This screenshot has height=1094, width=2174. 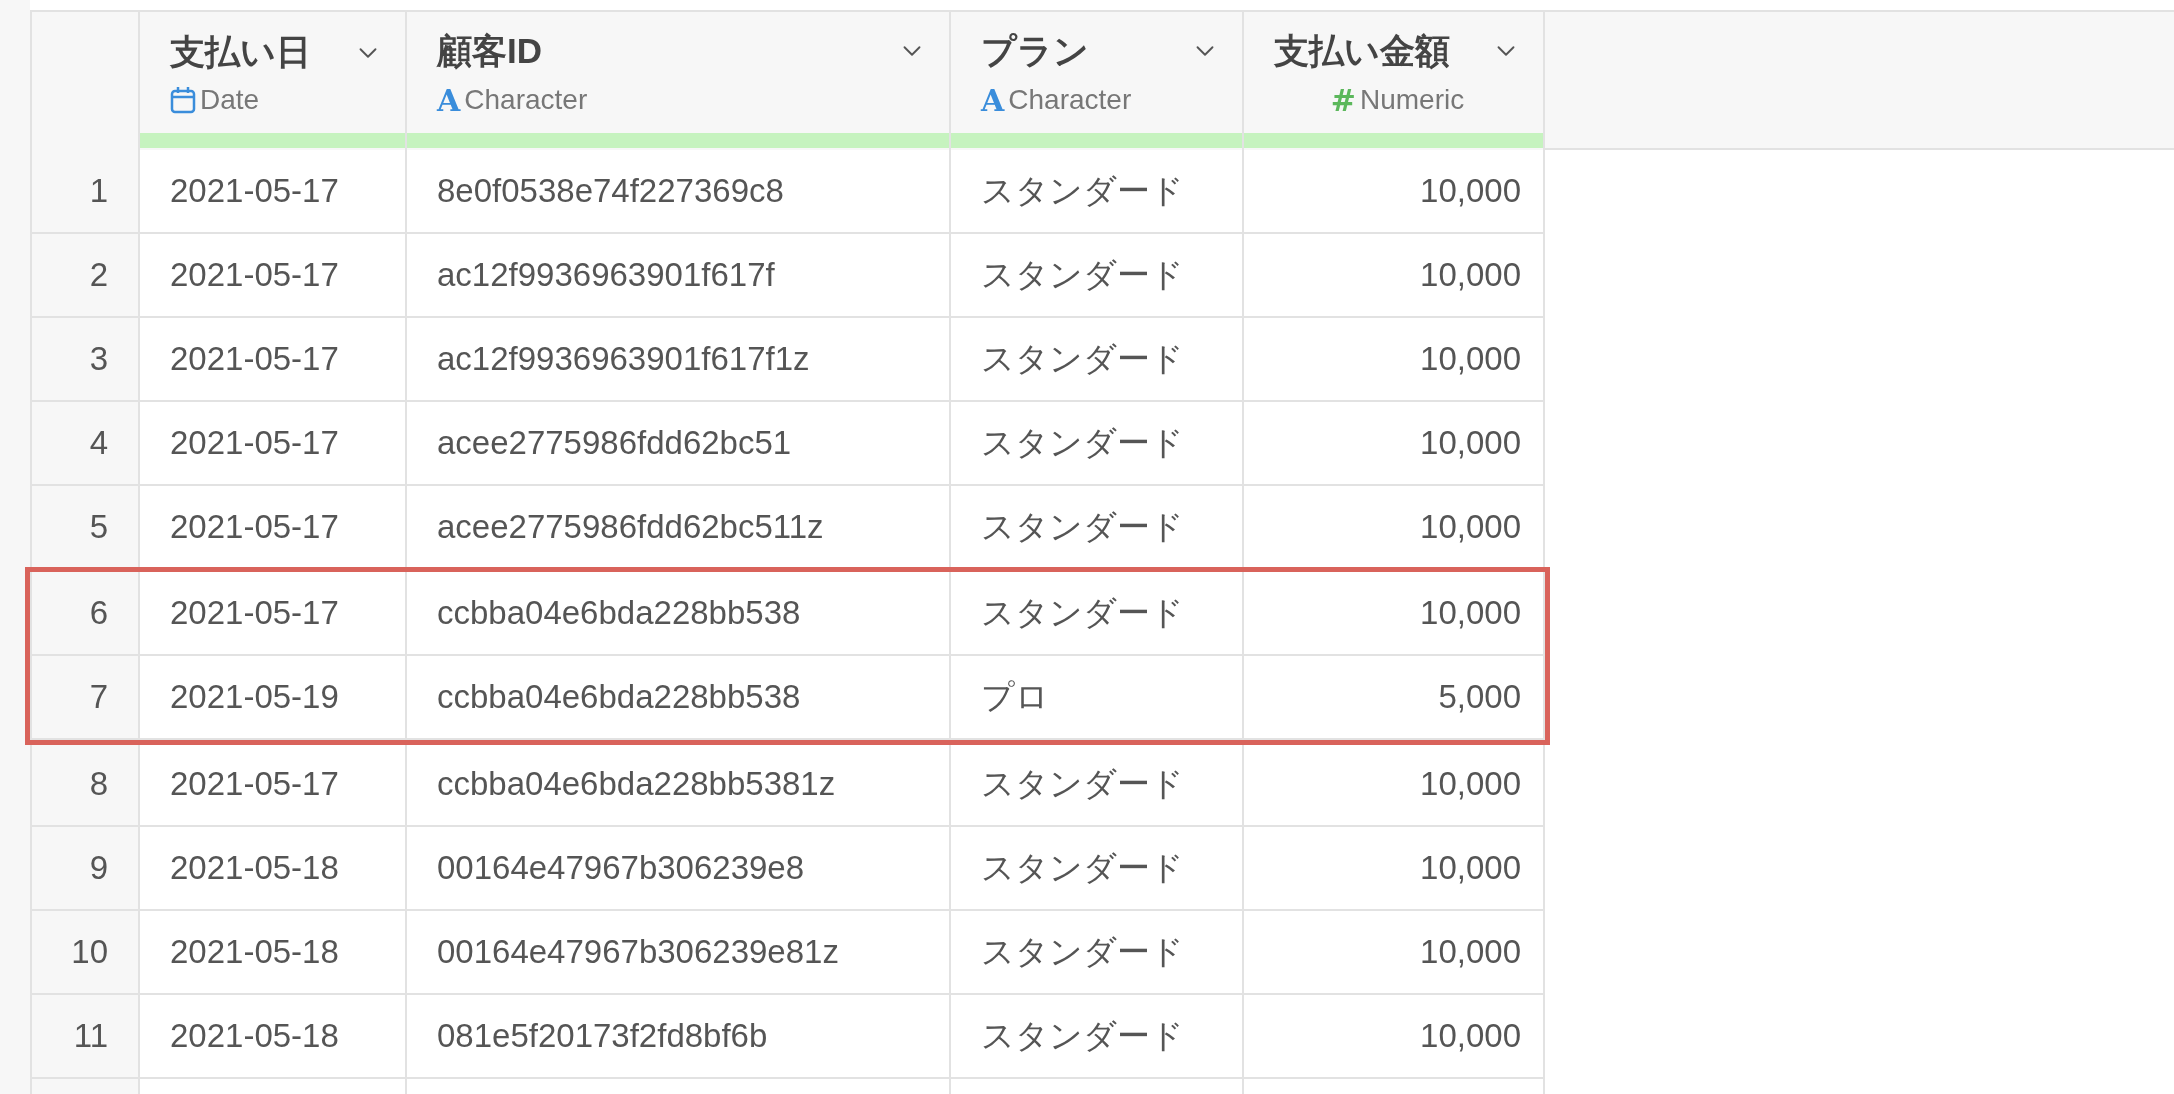 I want to click on table-cell: ccbba04e6bda228bb5381z, so click(x=679, y=785).